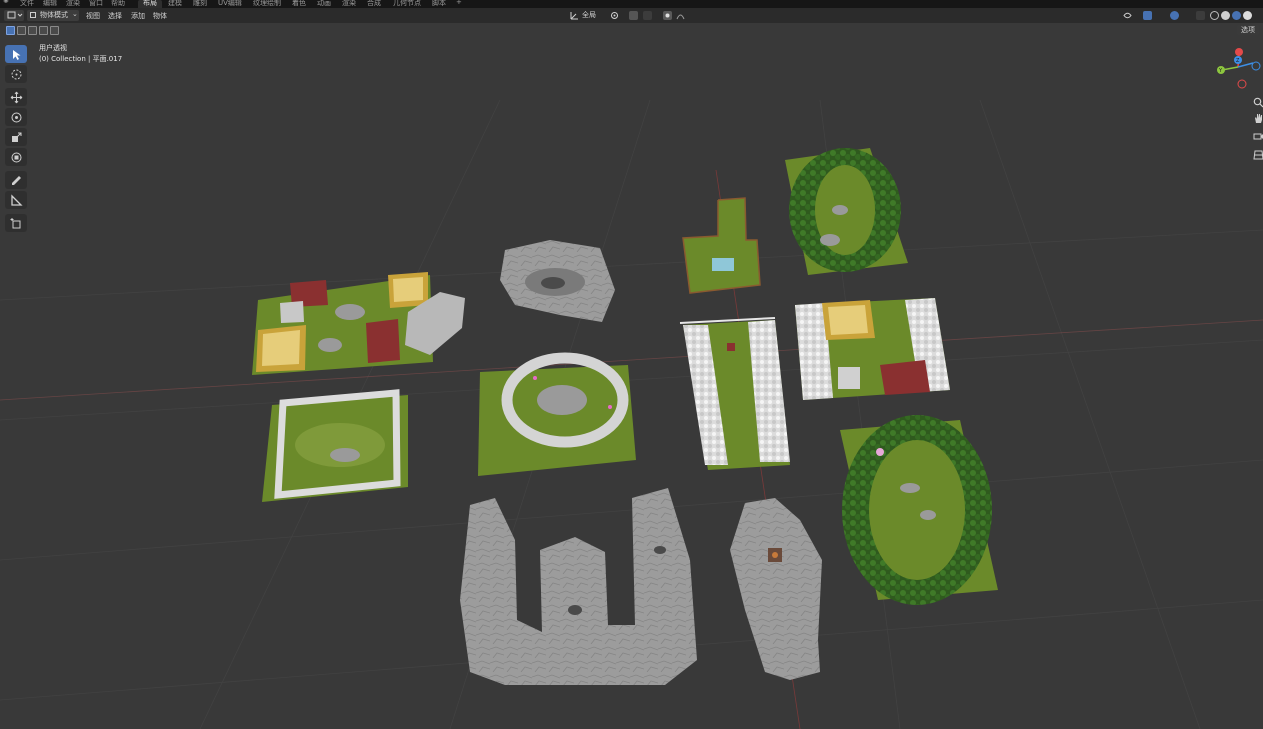  I want to click on tile-forest-top, so click(846, 211).